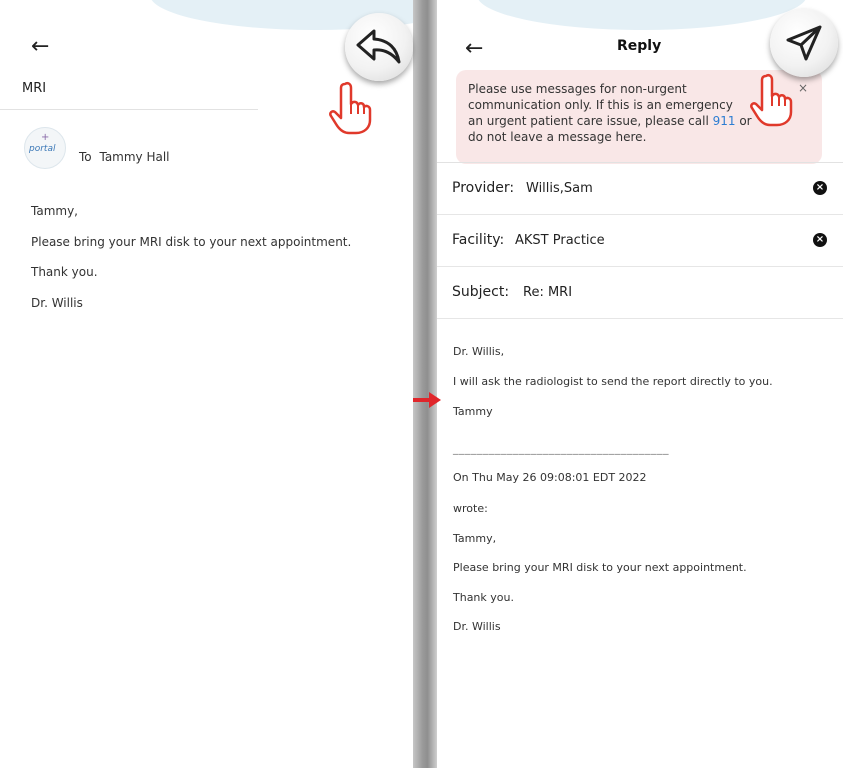 This screenshot has width=843, height=768. I want to click on notice-line: do not leave a message here., so click(557, 137).